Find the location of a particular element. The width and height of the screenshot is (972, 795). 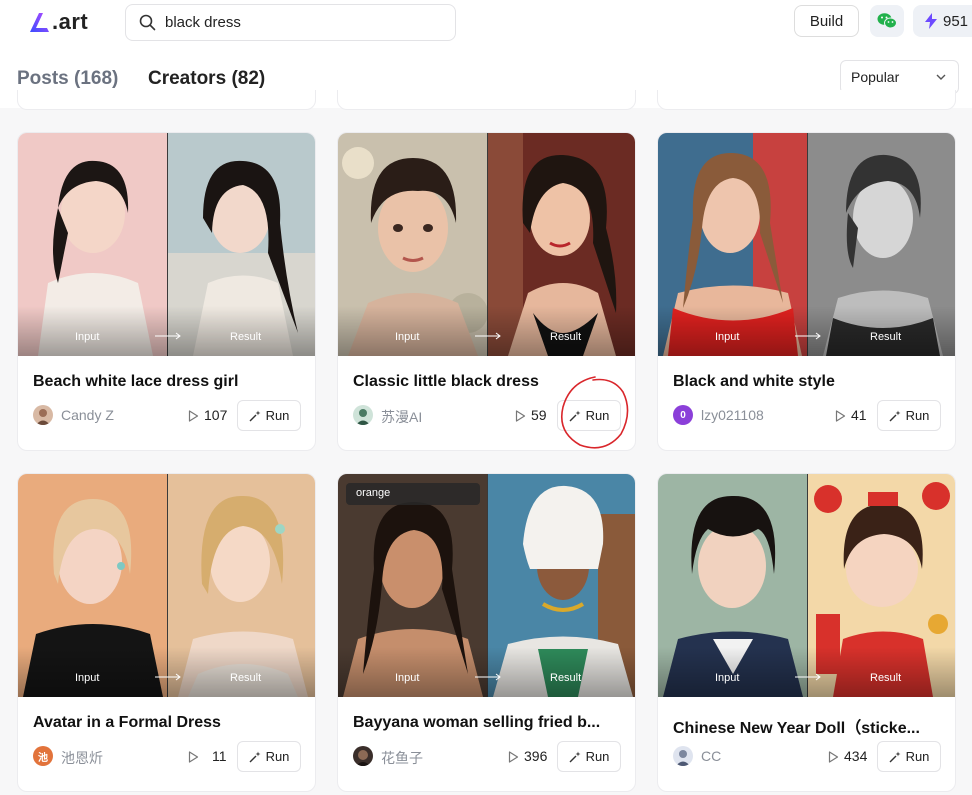

sort-select: Popular is located at coordinates (899, 77).